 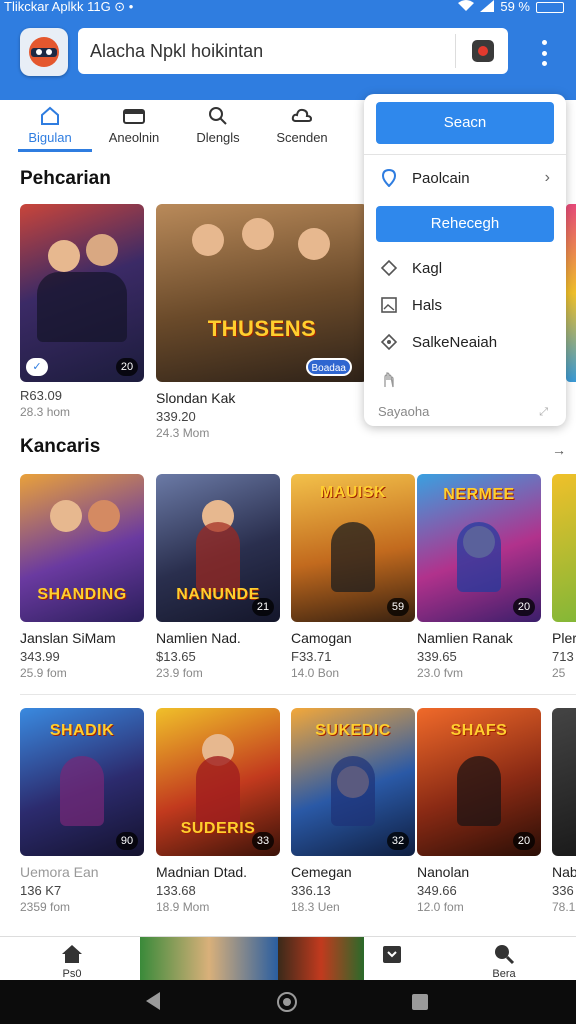 I want to click on app-size: 24.3 Mom, so click(x=183, y=433).